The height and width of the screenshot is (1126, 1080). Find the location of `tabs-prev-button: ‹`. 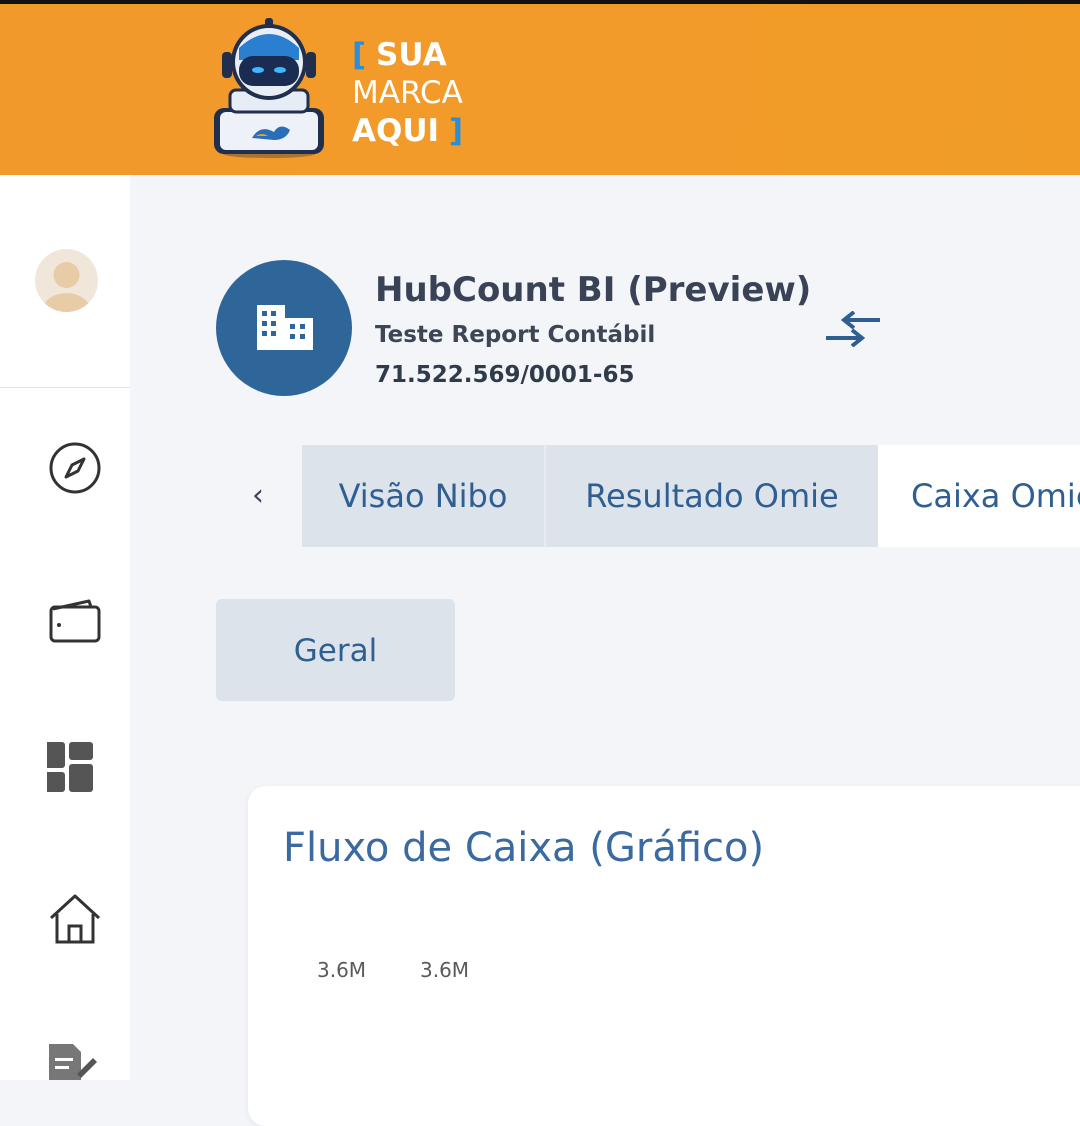

tabs-prev-button: ‹ is located at coordinates (258, 496).